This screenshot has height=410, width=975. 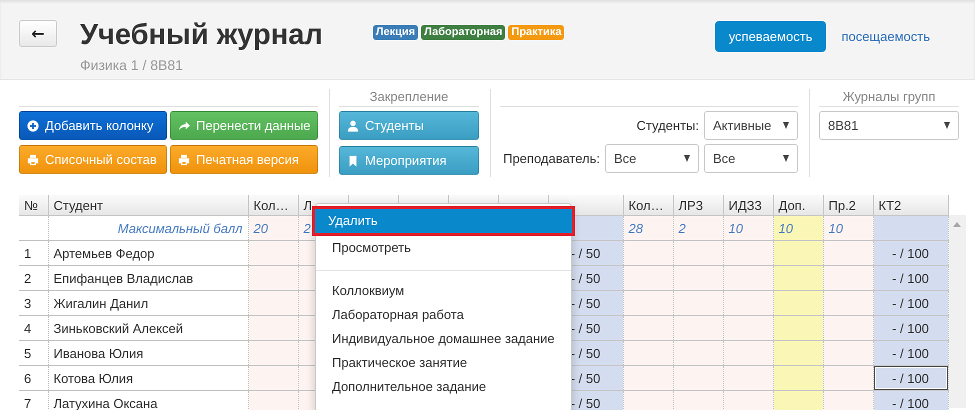 I want to click on student-name: Латухина Оксана, so click(x=106, y=403).